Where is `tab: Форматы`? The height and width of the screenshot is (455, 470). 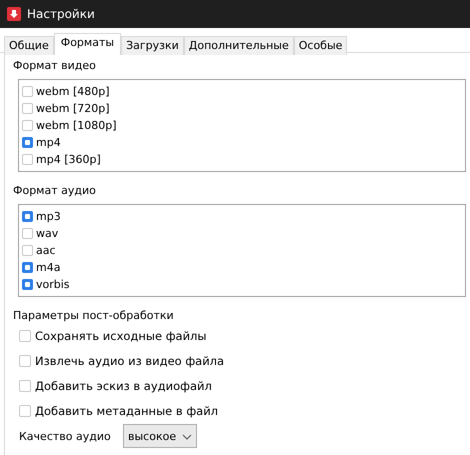 tab: Форматы is located at coordinates (88, 44).